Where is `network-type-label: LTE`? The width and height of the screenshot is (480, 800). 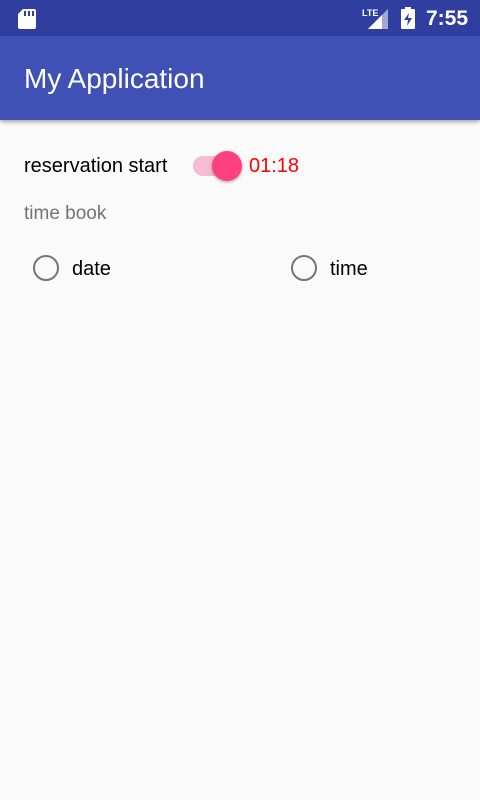
network-type-label: LTE is located at coordinates (370, 13).